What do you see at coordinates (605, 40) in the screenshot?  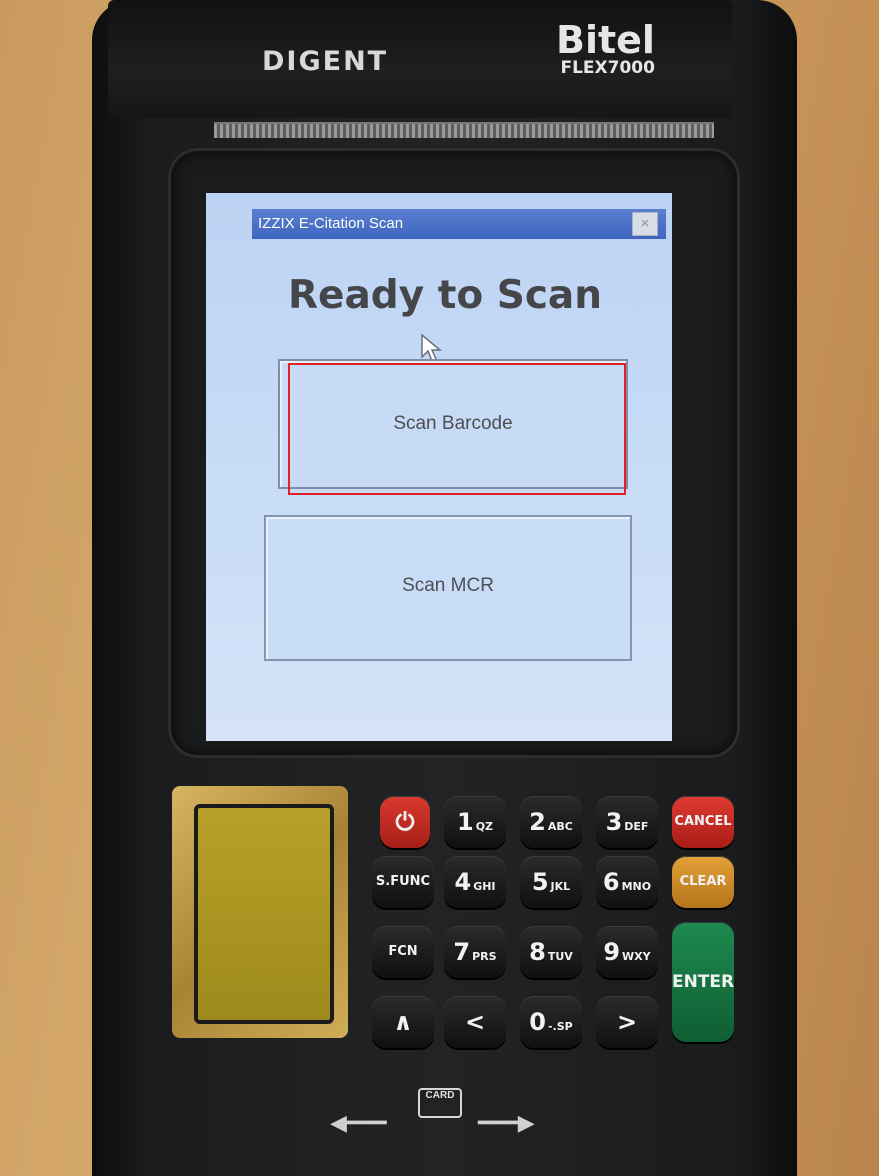 I see `bitel-brand: Bitel` at bounding box center [605, 40].